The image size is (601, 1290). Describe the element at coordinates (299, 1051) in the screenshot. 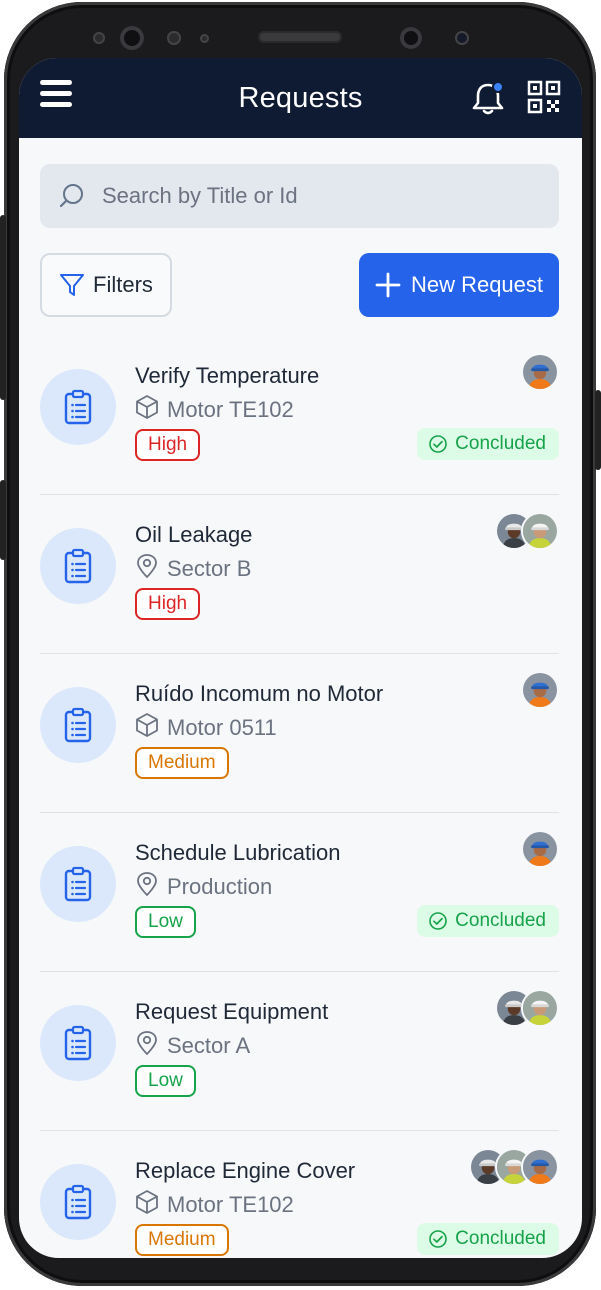

I see `request-list-item: Request Equipment Sector A Low` at that location.